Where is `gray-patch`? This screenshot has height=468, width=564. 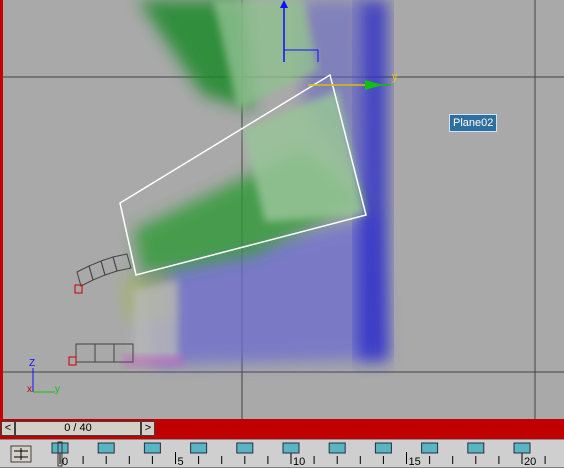 gray-patch is located at coordinates (155, 321).